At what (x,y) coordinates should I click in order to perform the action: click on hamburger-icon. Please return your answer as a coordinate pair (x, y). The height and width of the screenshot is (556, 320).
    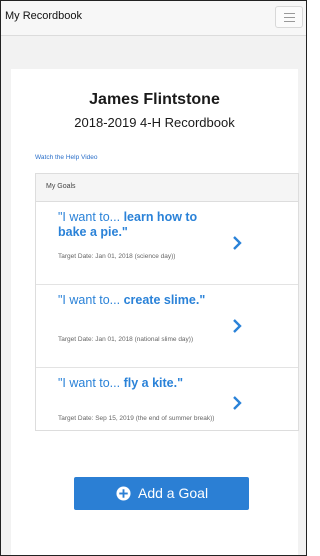
    Looking at the image, I should click on (289, 13).